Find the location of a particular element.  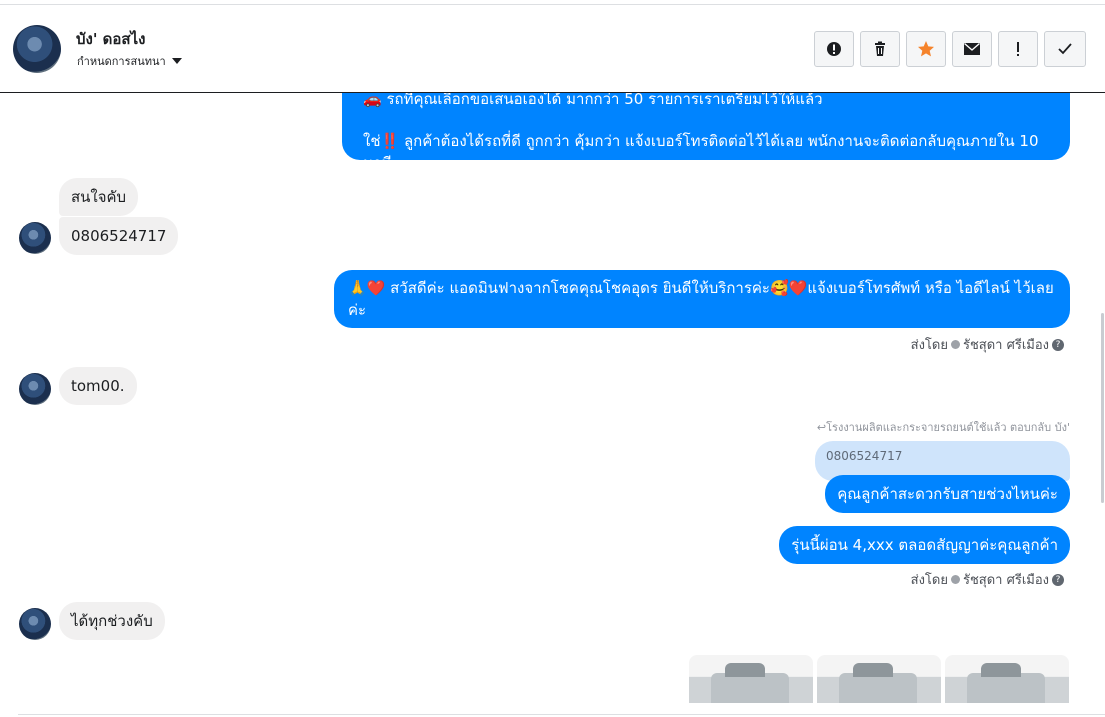

conversation-header: บัง' ดอสไง กำหนดการสนทนา is located at coordinates (552, 48).